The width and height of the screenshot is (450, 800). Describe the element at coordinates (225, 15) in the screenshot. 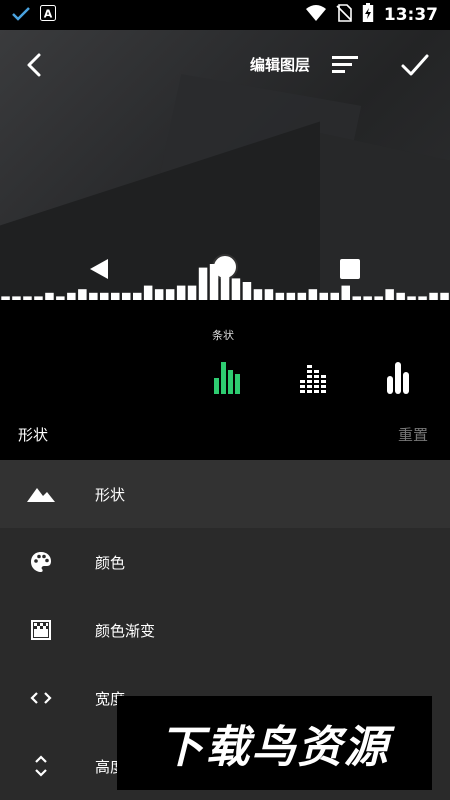

I see `status-bar: A 13:37` at that location.